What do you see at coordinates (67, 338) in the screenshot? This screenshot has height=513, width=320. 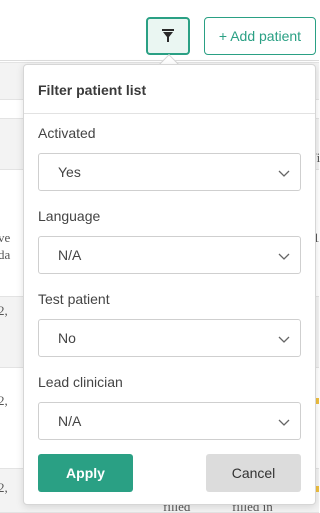 I see `test-patient-value: No` at bounding box center [67, 338].